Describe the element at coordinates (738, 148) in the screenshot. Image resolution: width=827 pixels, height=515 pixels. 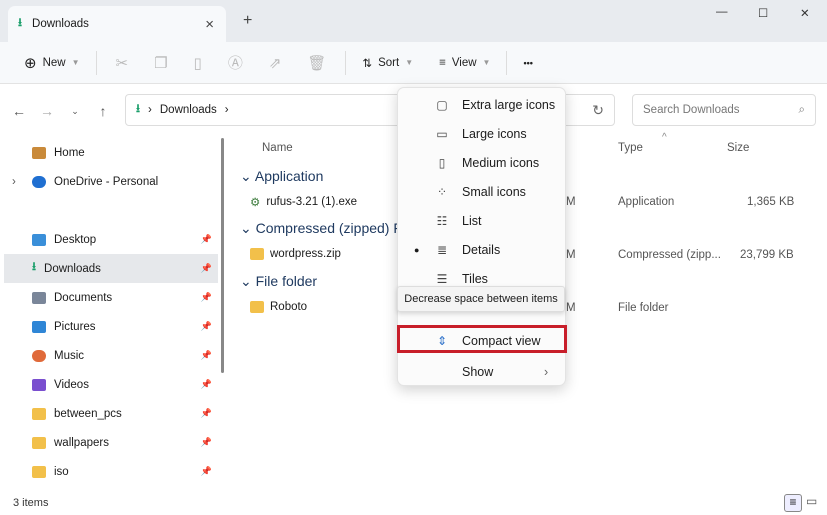
I see `column-header-size: Size` at that location.